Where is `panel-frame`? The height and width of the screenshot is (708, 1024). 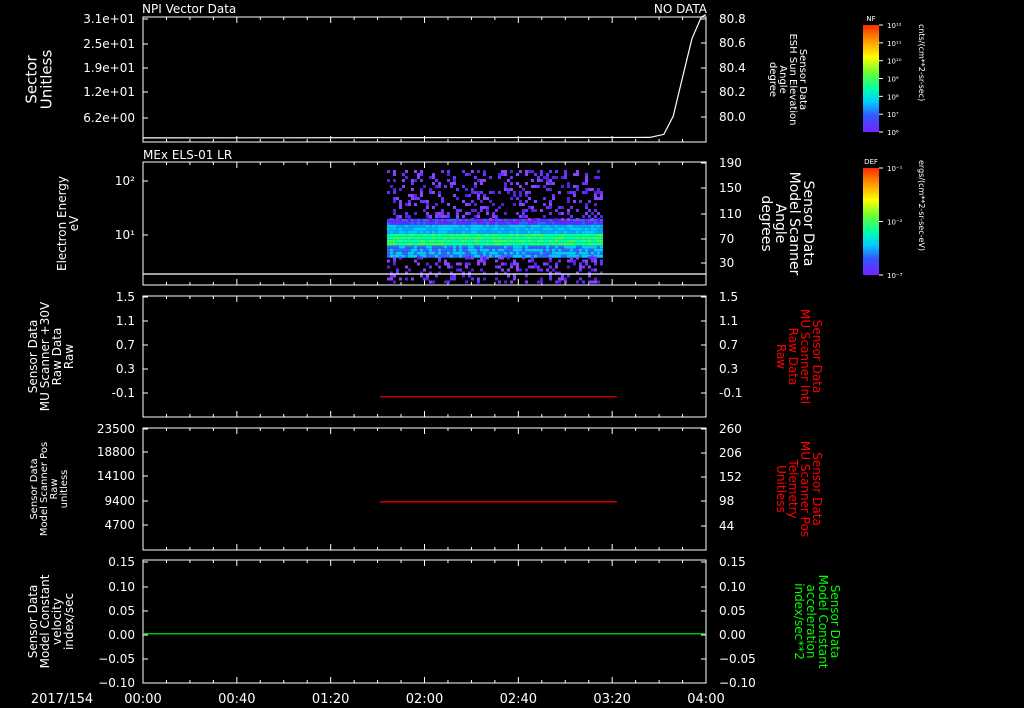 panel-frame is located at coordinates (424, 489).